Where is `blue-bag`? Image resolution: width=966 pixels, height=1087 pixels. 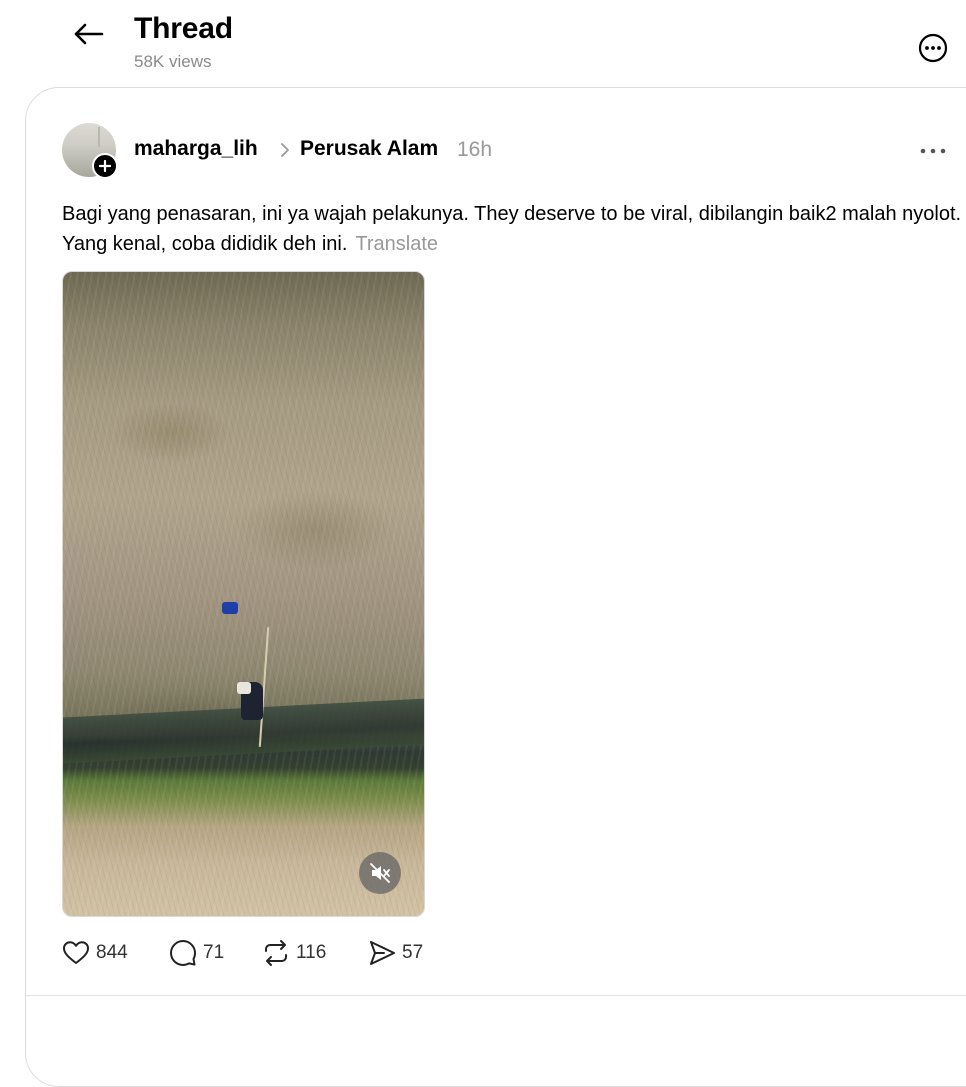
blue-bag is located at coordinates (230, 608).